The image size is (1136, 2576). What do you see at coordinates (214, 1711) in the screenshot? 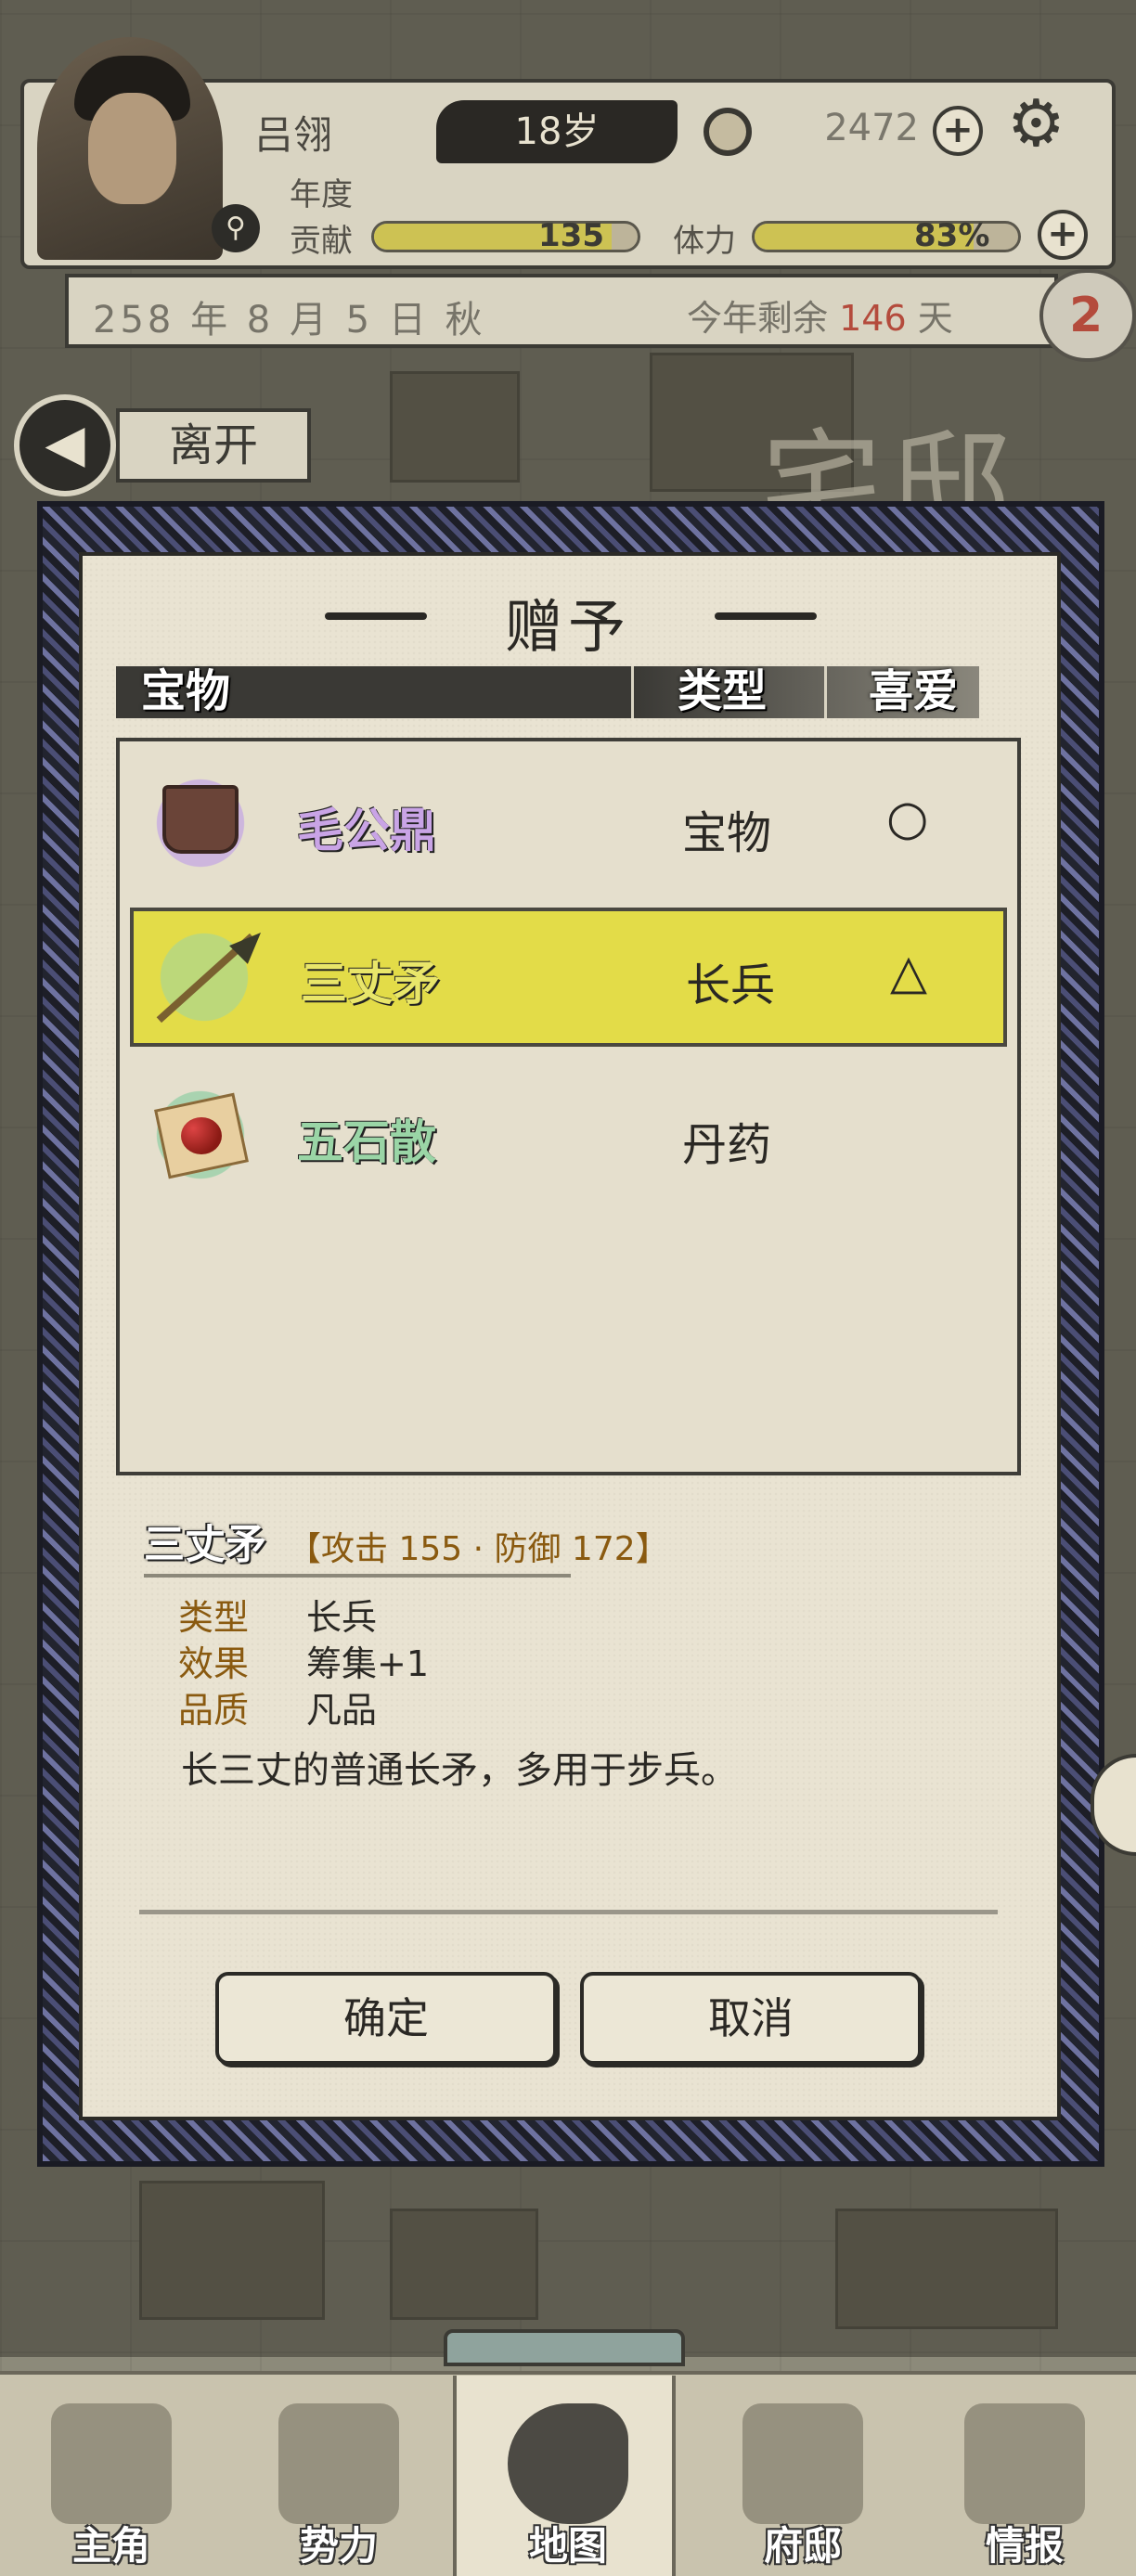
I see `detail-key: 品质` at bounding box center [214, 1711].